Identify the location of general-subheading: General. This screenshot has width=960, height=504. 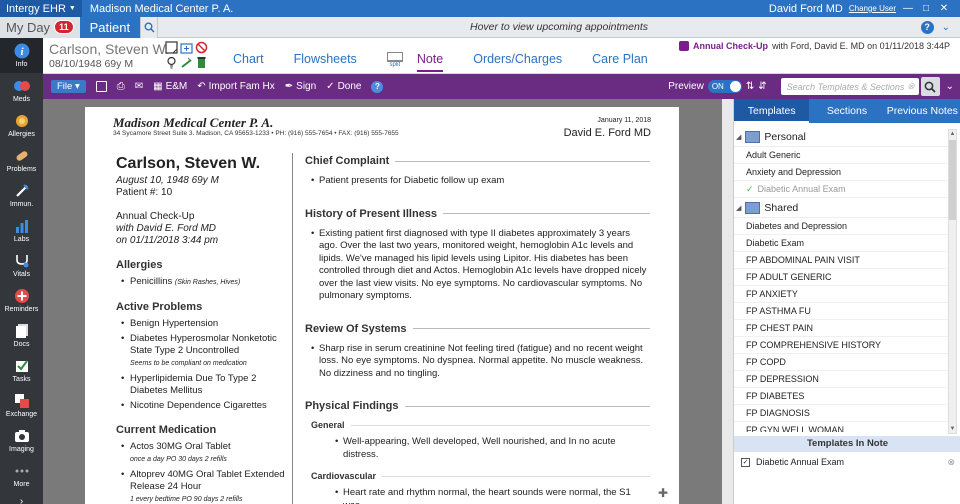
(480, 425).